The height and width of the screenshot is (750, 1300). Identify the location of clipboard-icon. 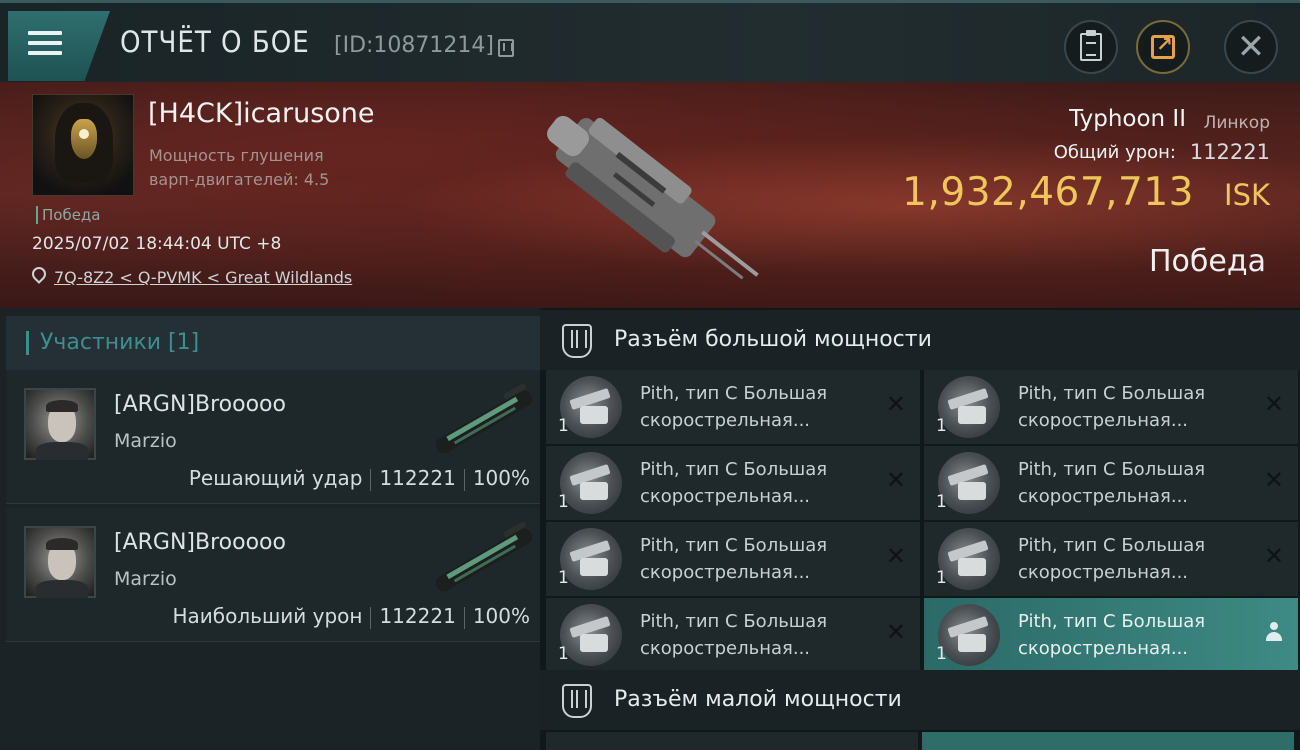
(1091, 45).